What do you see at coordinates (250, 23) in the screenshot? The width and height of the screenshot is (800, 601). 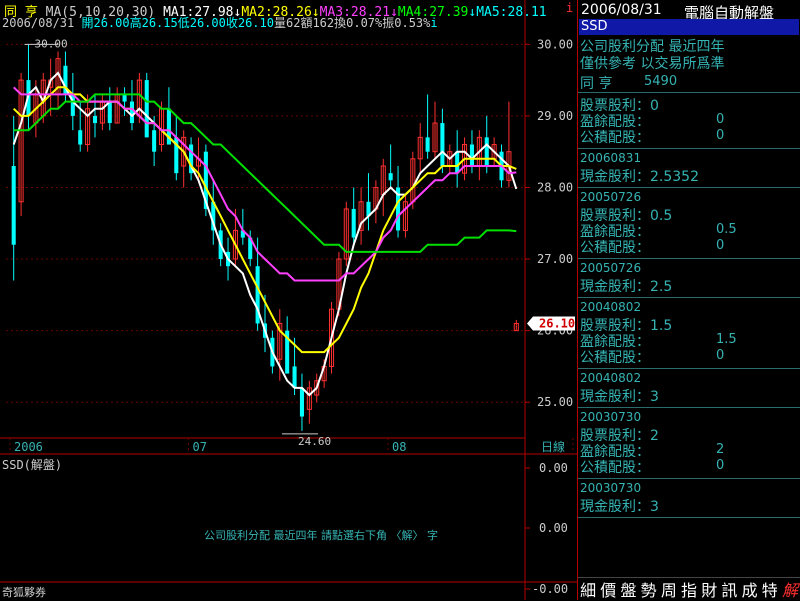 I see `close-price: 收26.10` at bounding box center [250, 23].